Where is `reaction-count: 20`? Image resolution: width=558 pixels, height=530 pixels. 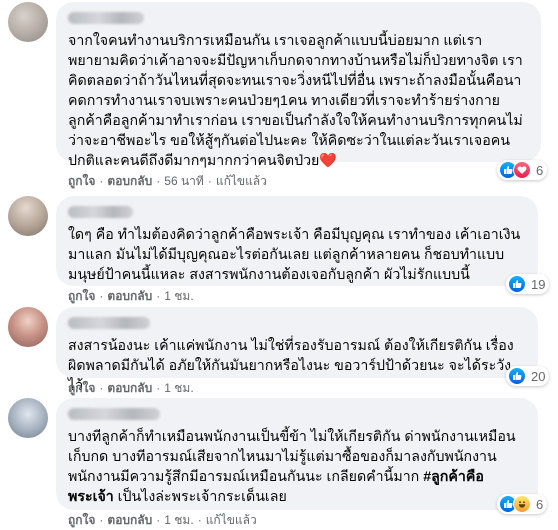 reaction-count: 20 is located at coordinates (538, 376).